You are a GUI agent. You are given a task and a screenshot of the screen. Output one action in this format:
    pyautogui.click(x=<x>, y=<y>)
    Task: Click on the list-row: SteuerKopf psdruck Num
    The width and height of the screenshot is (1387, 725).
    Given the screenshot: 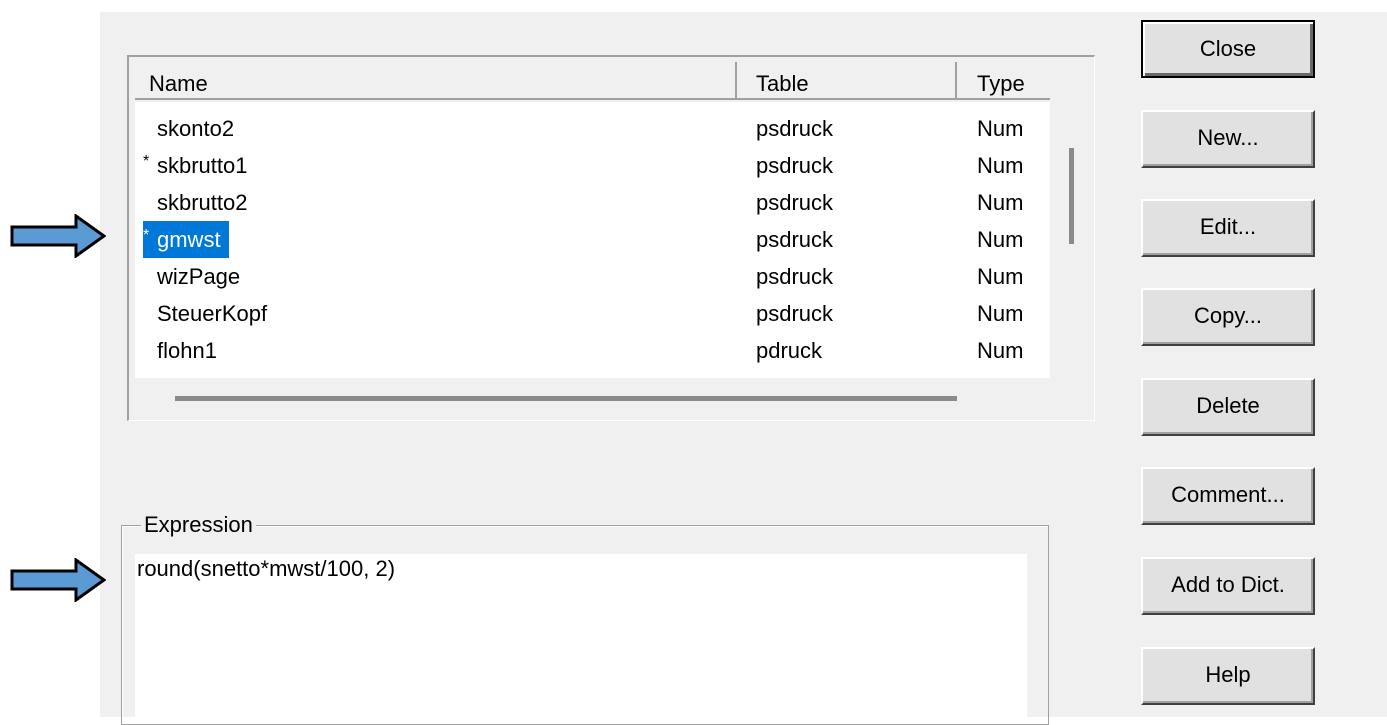 What is the action you would take?
    pyautogui.click(x=592, y=313)
    